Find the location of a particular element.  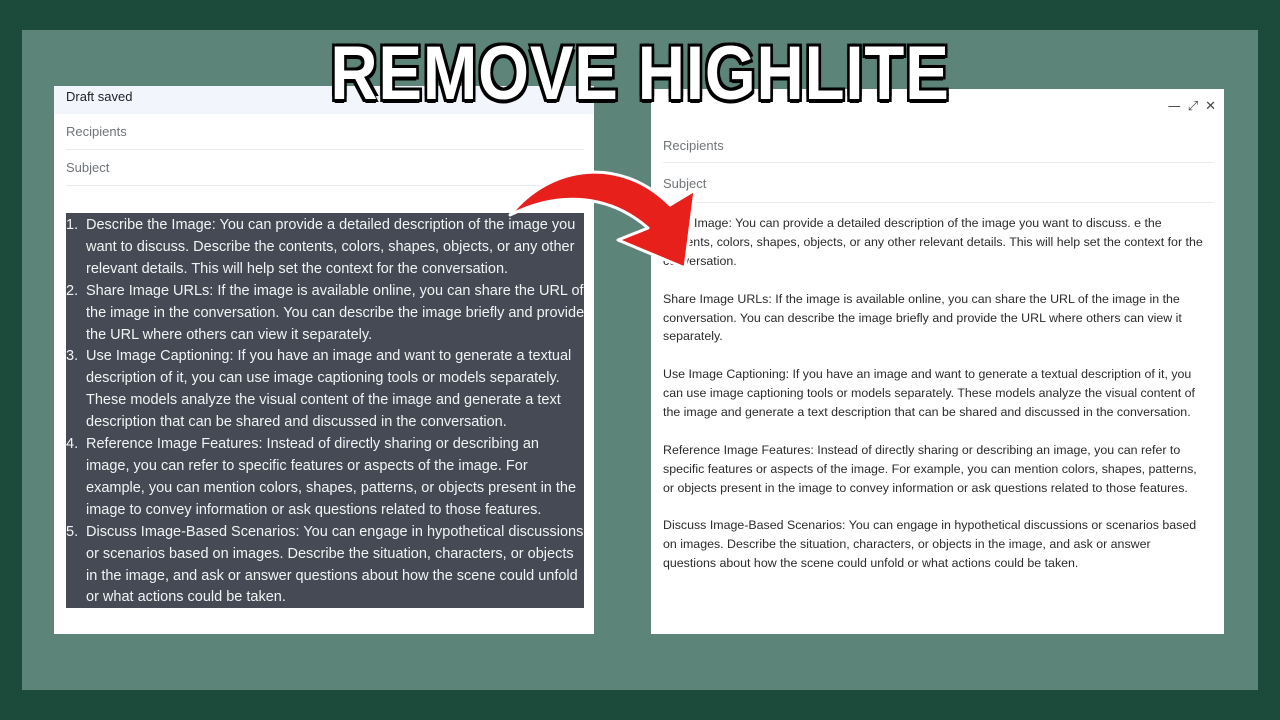

close-icon: ✕ is located at coordinates (1210, 107).